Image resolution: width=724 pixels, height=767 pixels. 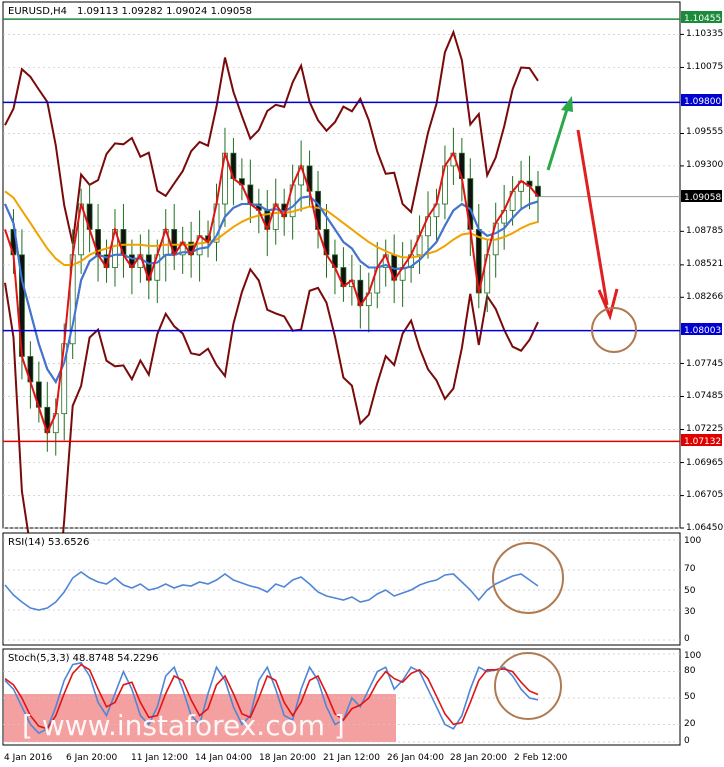 What do you see at coordinates (37, 11) in the screenshot?
I see `price-header-symbol: EURUSD,H4` at bounding box center [37, 11].